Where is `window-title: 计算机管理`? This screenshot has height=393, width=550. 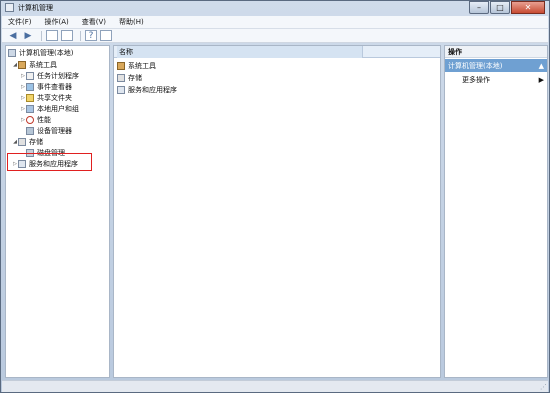
window-title: 计算机管理 is located at coordinates (35, 8).